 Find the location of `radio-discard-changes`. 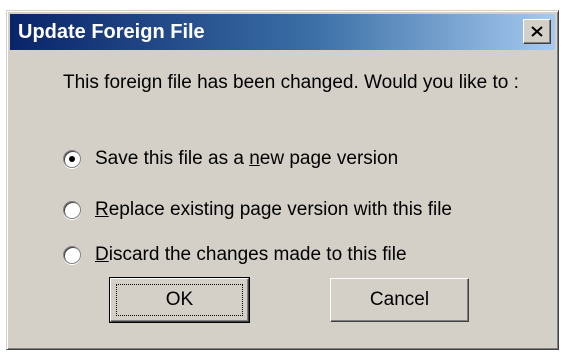

radio-discard-changes is located at coordinates (72, 255).